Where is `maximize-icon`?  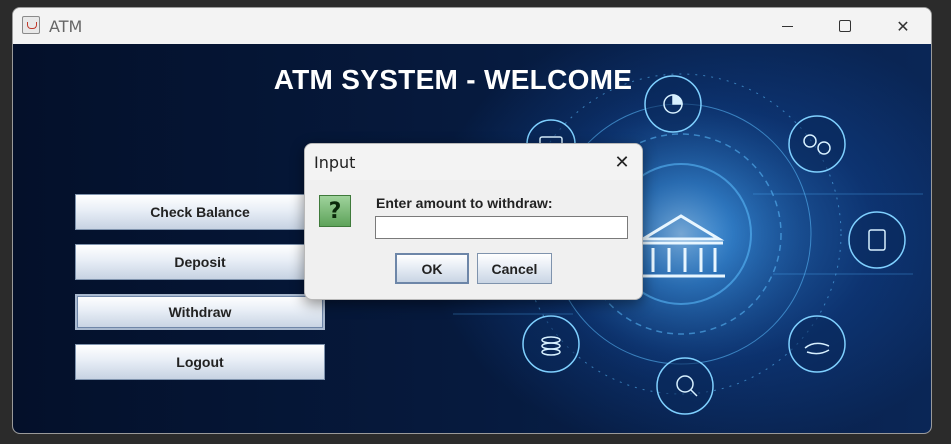 maximize-icon is located at coordinates (845, 26).